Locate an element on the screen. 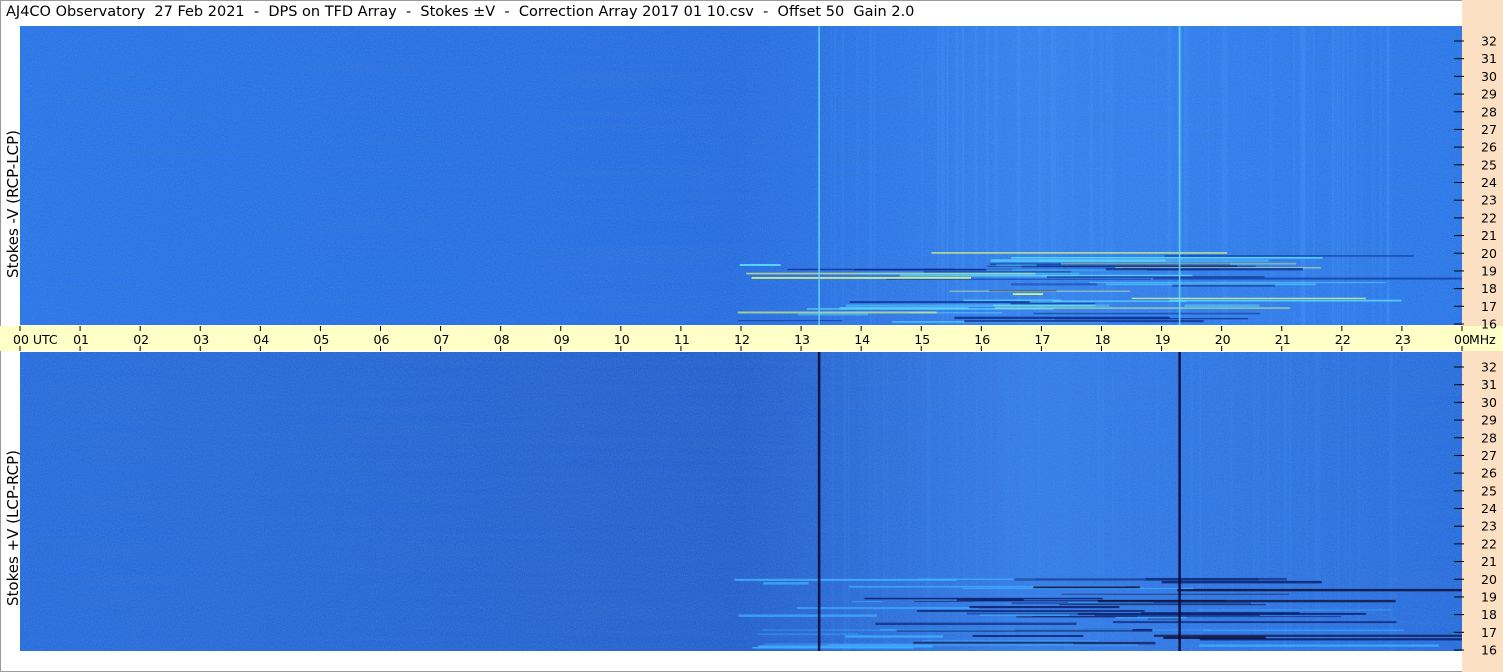 This screenshot has width=1503, height=672. time-tick-label: 01 is located at coordinates (81, 339).